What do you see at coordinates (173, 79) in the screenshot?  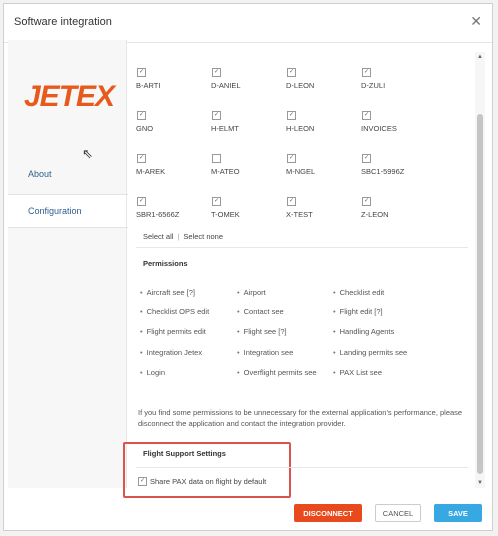 I see `account-item: ✓ B-ARTI` at bounding box center [173, 79].